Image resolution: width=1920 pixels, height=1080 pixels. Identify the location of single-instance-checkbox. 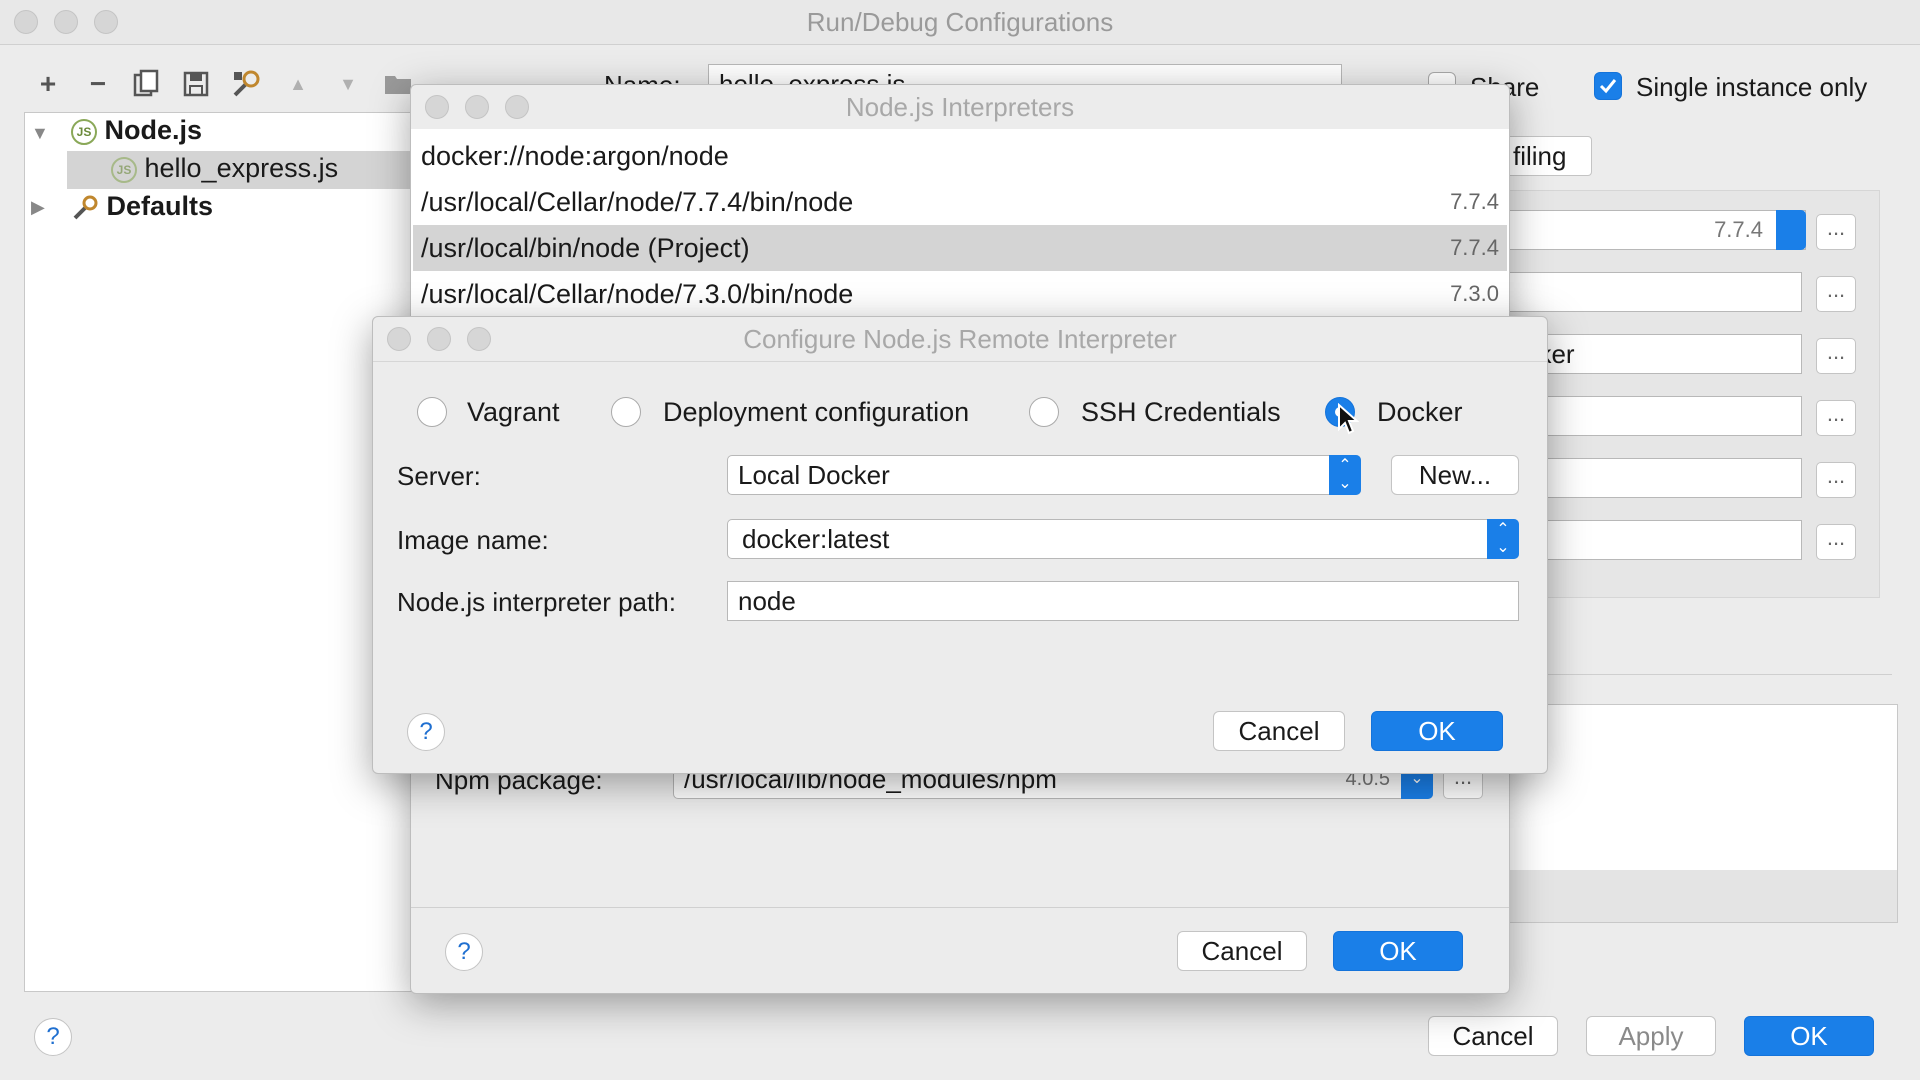
(1608, 86).